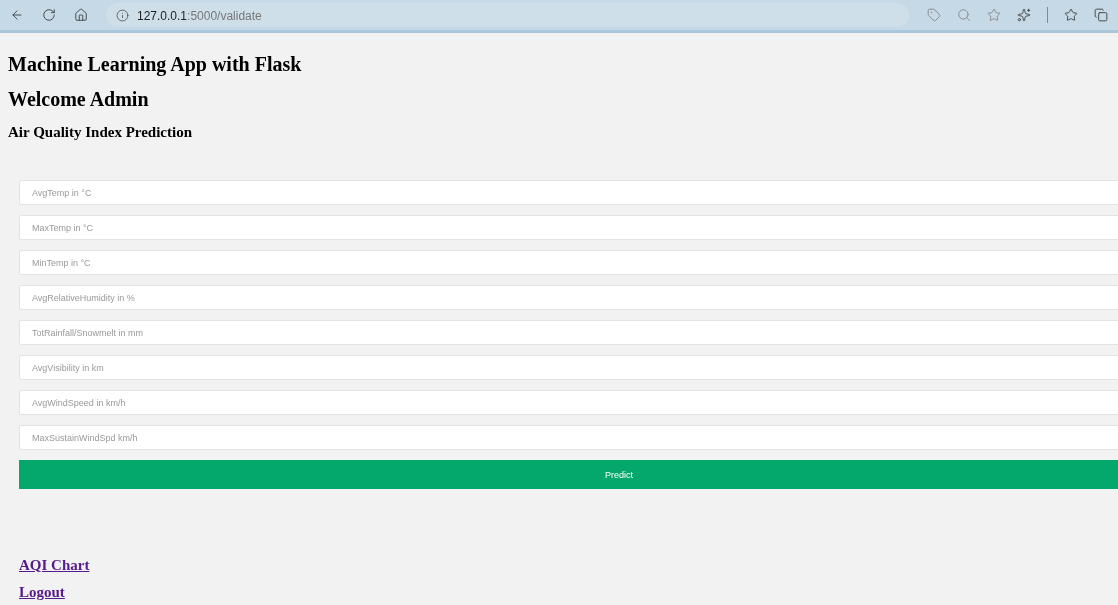  What do you see at coordinates (122, 15) in the screenshot?
I see `info-icon` at bounding box center [122, 15].